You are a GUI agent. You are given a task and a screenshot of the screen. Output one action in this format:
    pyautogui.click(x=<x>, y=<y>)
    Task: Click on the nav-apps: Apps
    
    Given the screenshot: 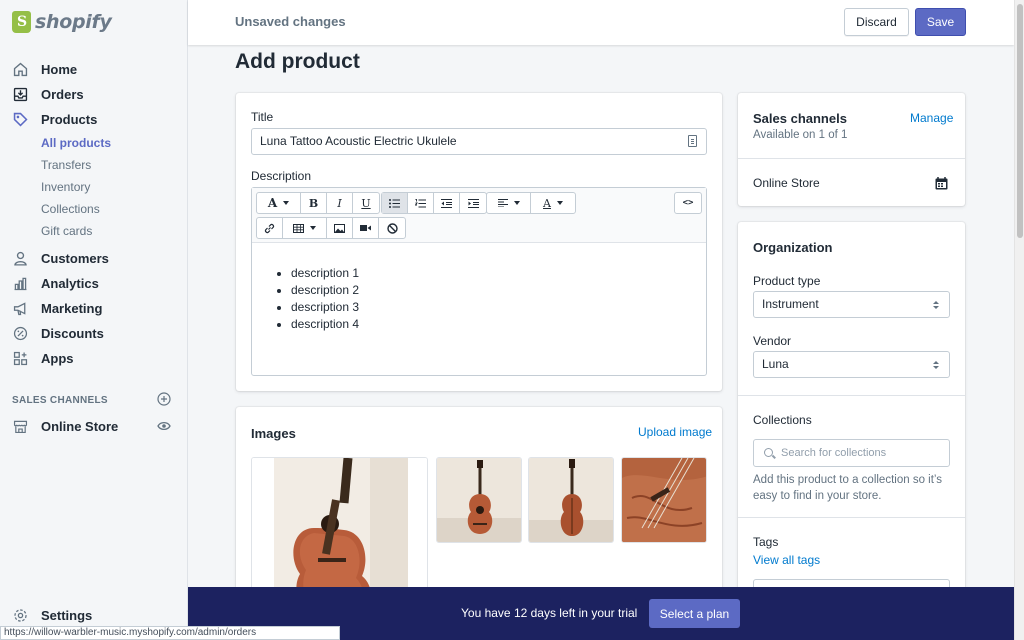 What is the action you would take?
    pyautogui.click(x=94, y=358)
    